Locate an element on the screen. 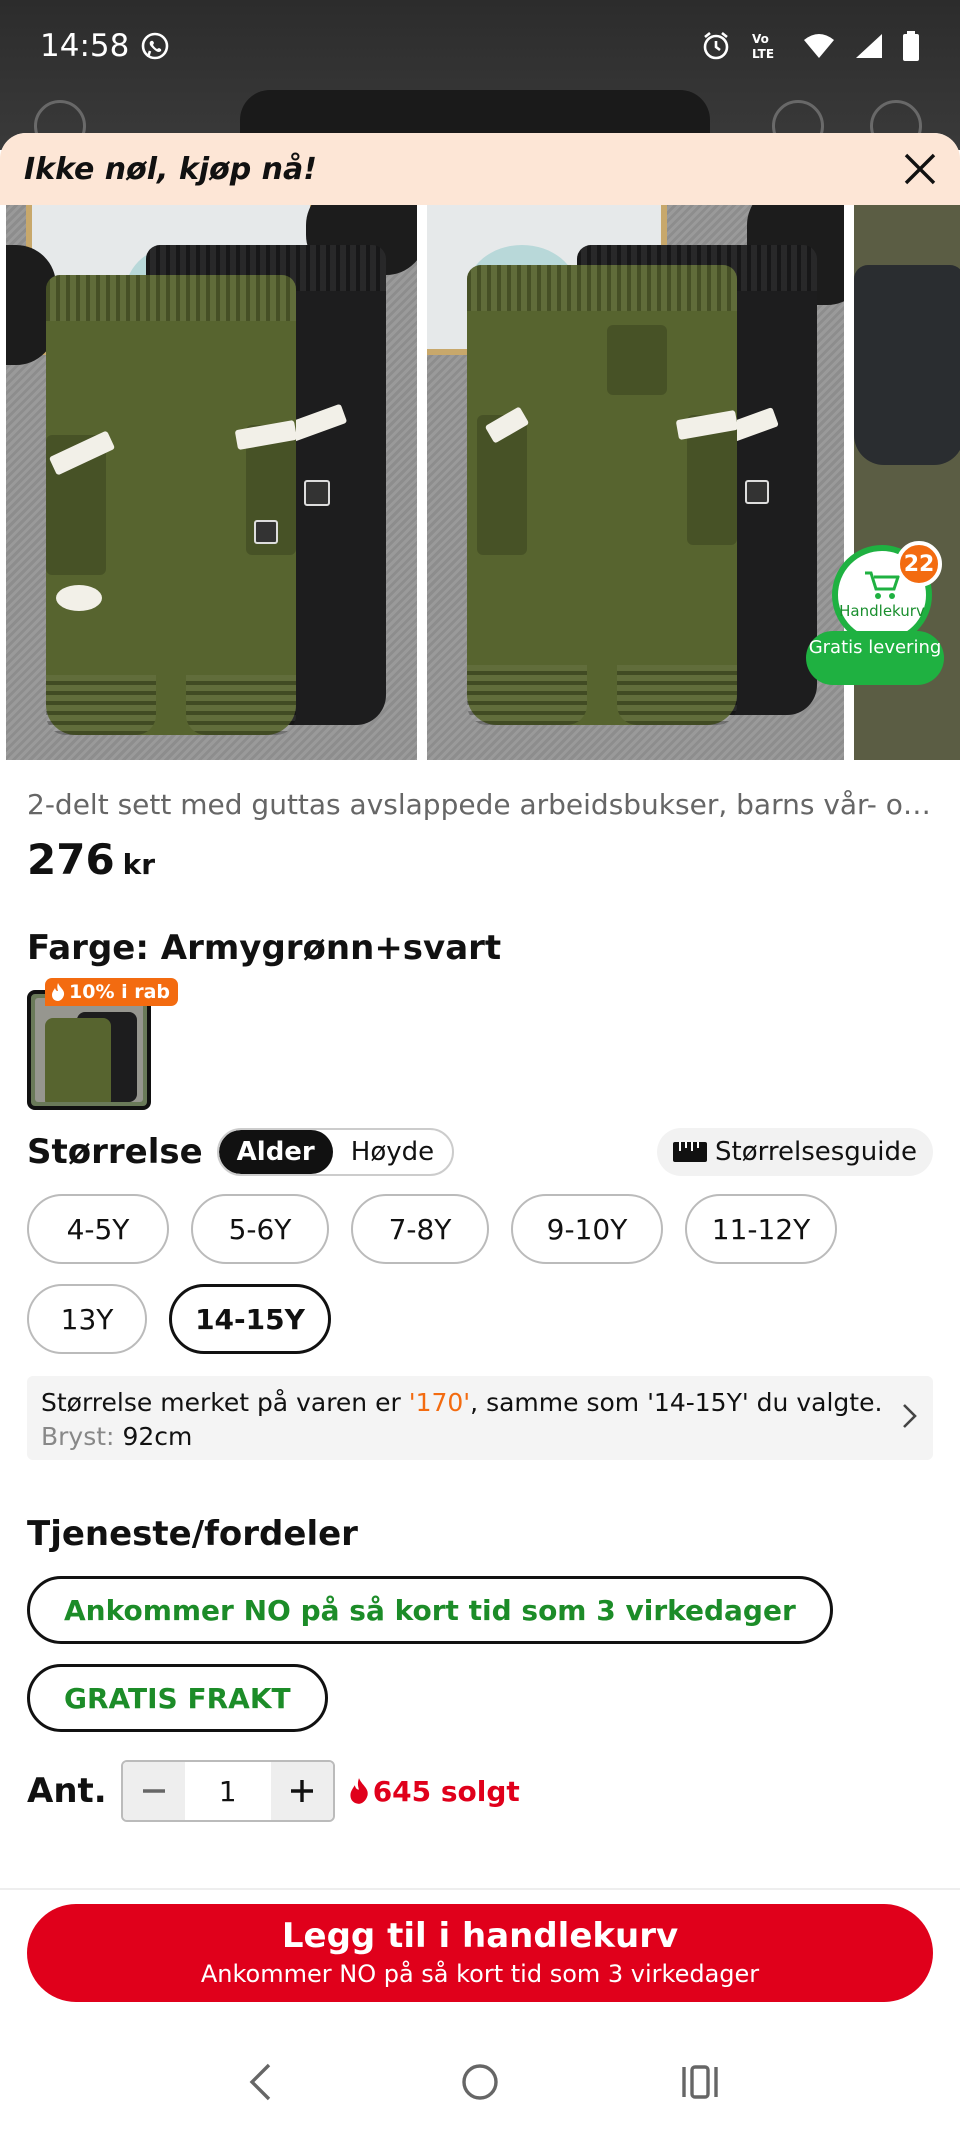  thumb-green-pants is located at coordinates (78, 1060).